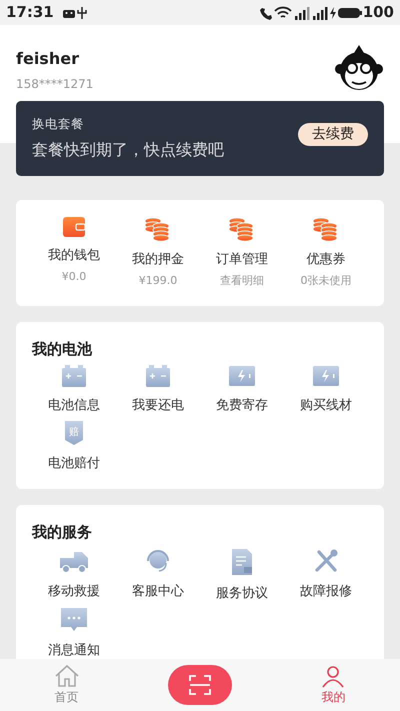 This screenshot has height=711, width=400. I want to click on scan-button, so click(200, 685).